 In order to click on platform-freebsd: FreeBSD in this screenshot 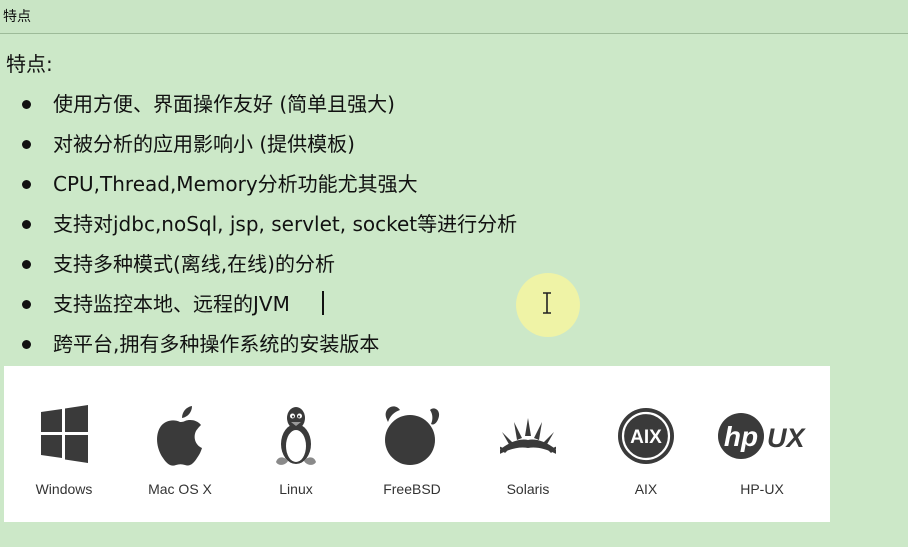, I will do `click(412, 444)`.